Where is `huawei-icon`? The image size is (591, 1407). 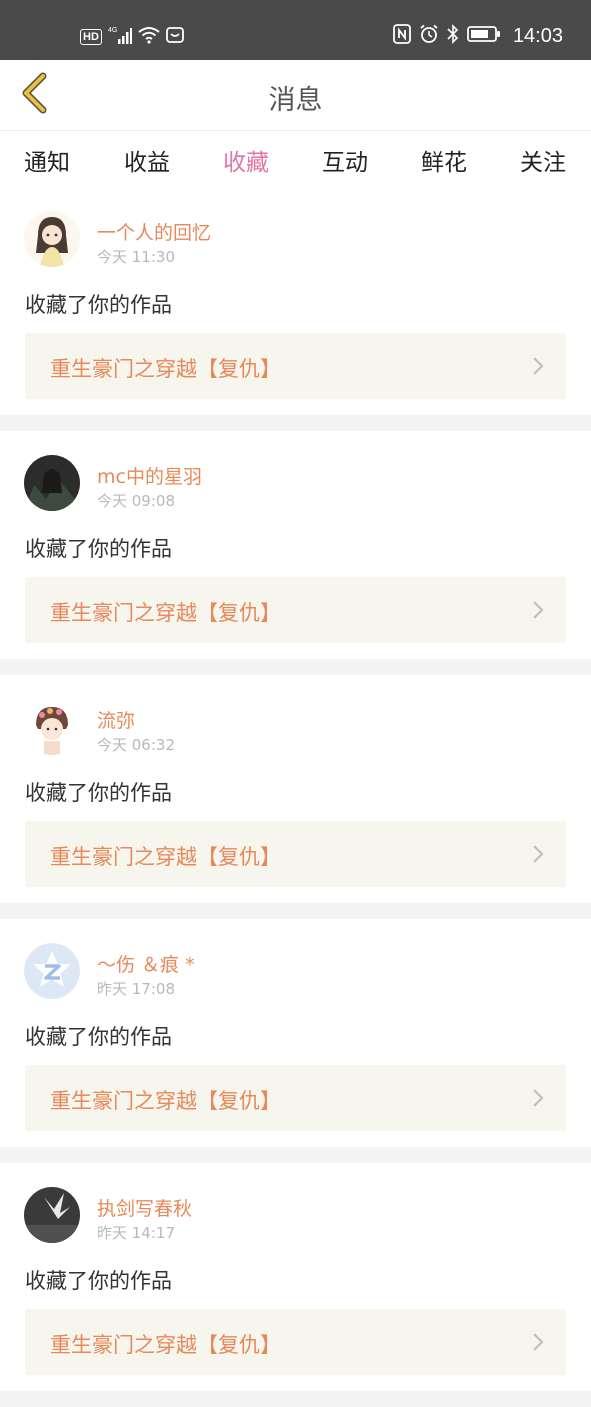 huawei-icon is located at coordinates (174, 37).